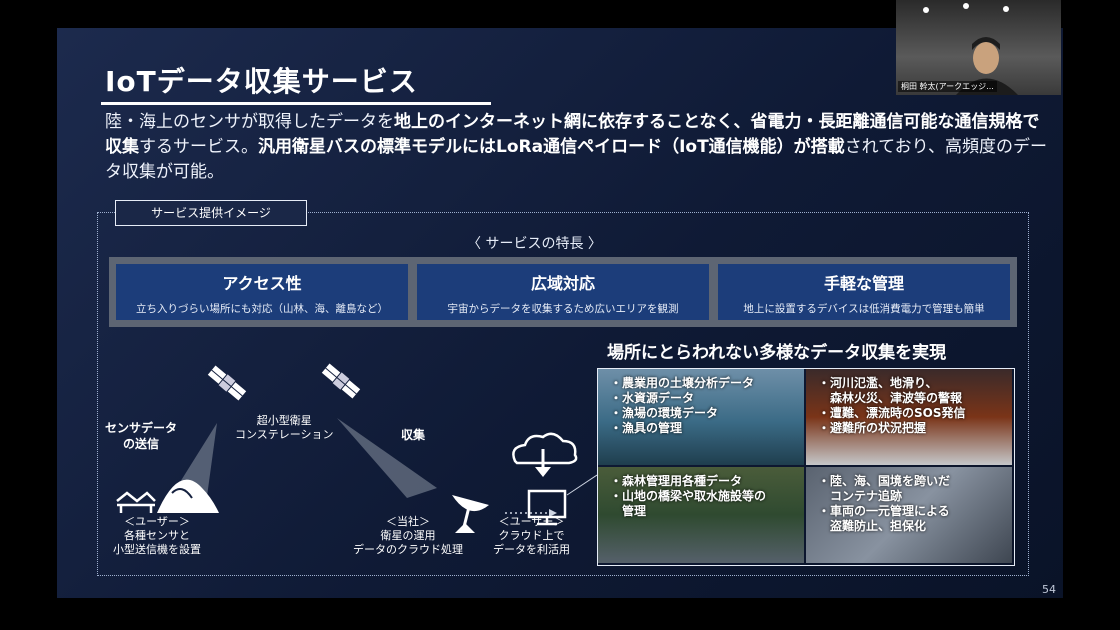 This screenshot has height=630, width=1120. Describe the element at coordinates (408, 535) in the screenshot. I see `company-label: ＜当社＞ 衛星の運用 データのクラウド処理` at that location.